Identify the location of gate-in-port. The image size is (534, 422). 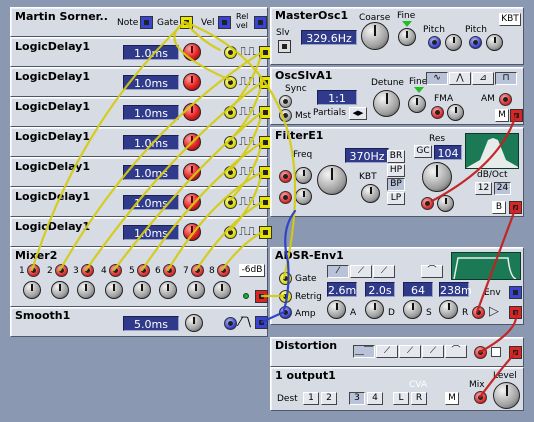
(285, 278).